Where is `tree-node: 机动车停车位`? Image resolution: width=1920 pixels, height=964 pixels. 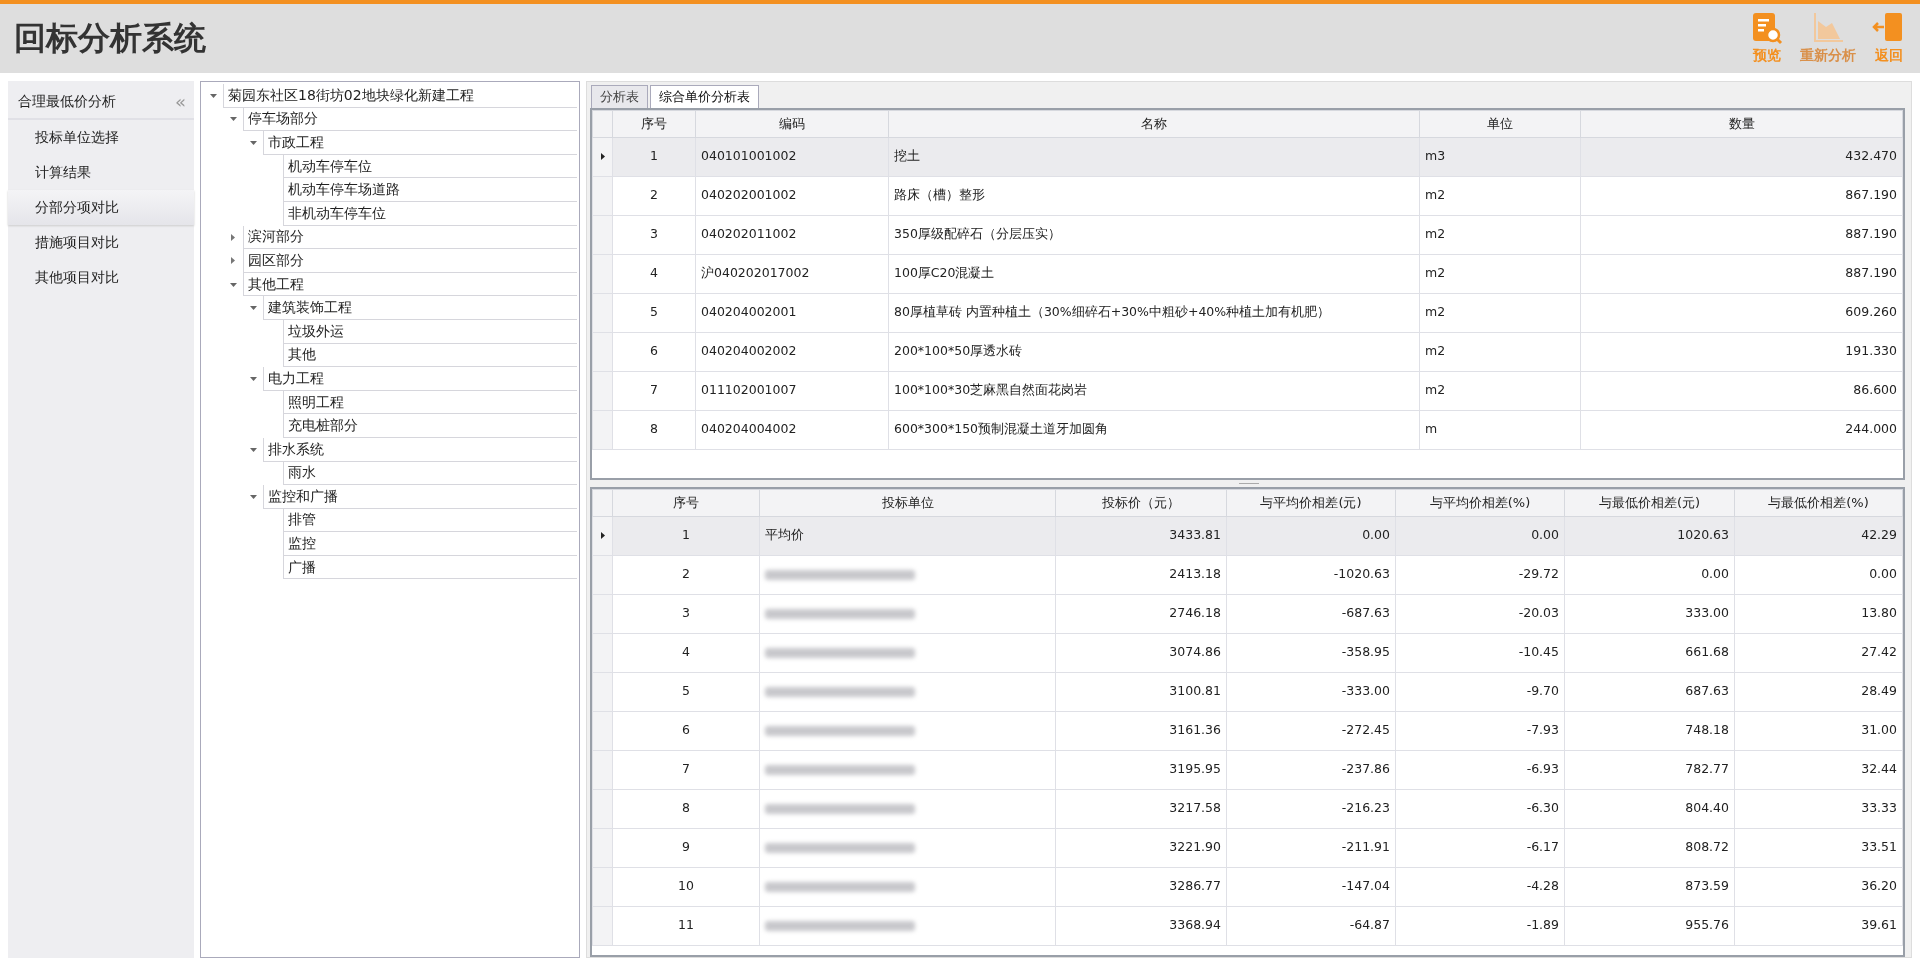 tree-node: 机动车停车位 is located at coordinates (430, 166).